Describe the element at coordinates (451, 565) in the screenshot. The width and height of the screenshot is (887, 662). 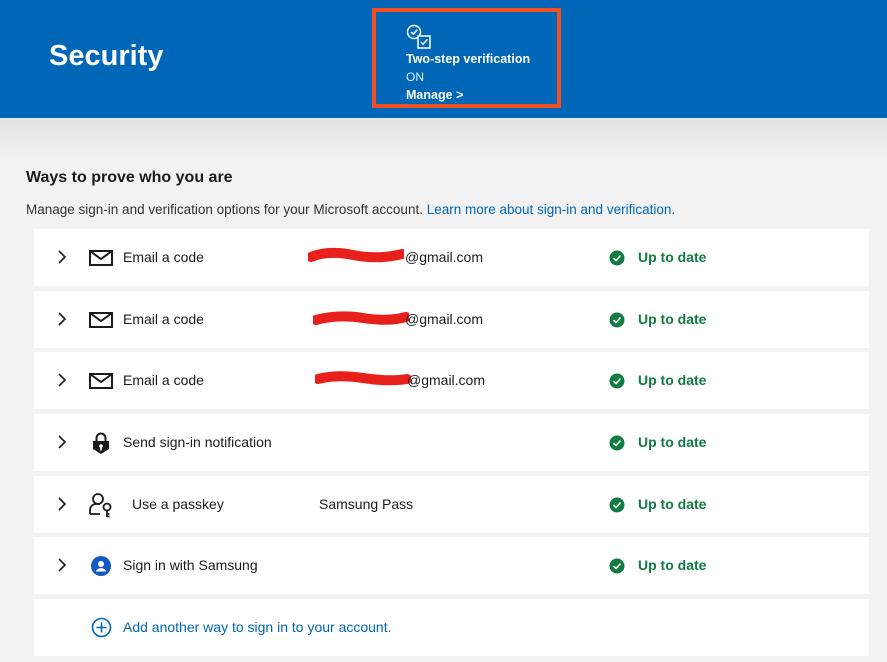
I see `sign-in-method-row: Sign in with Samsung Up to date` at that location.